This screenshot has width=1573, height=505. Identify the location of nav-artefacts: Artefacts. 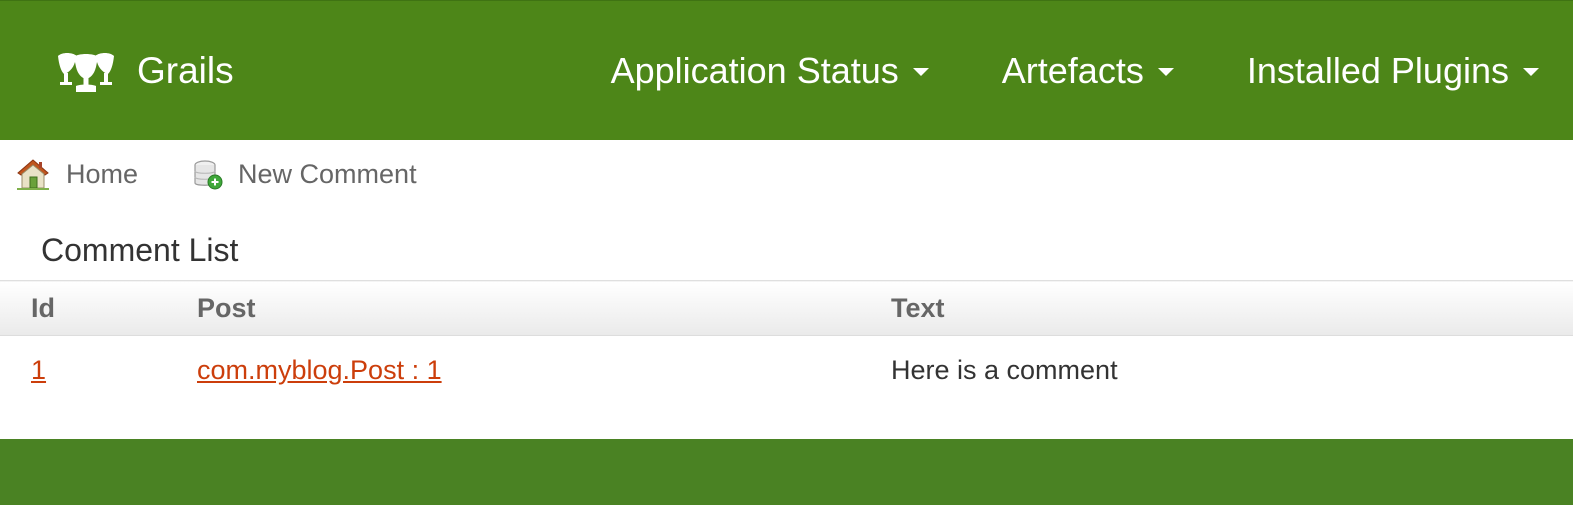
(1088, 71).